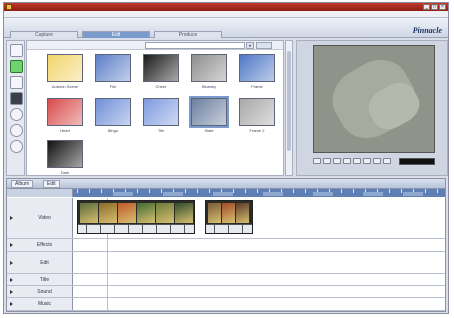  I want to click on chevron-down-icon: ▾, so click(250, 45).